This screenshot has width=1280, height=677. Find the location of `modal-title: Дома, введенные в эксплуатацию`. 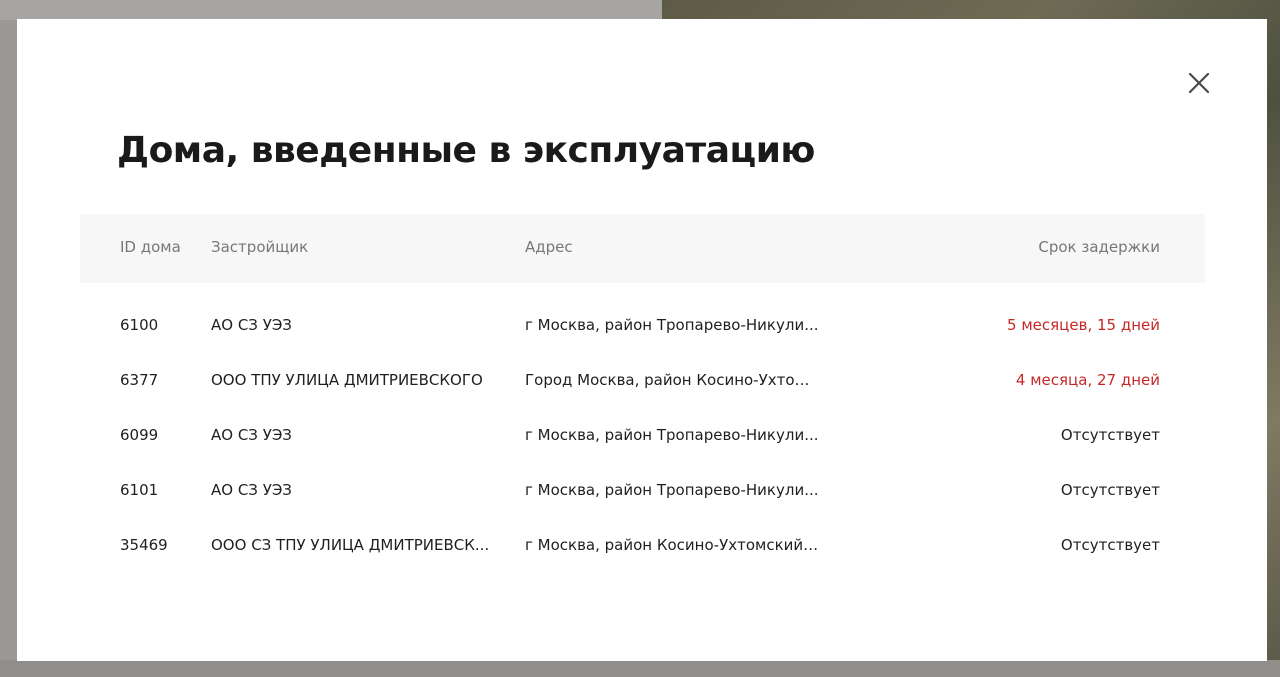

modal-title: Дома, введенные в эксплуатацию is located at coordinates (466, 150).